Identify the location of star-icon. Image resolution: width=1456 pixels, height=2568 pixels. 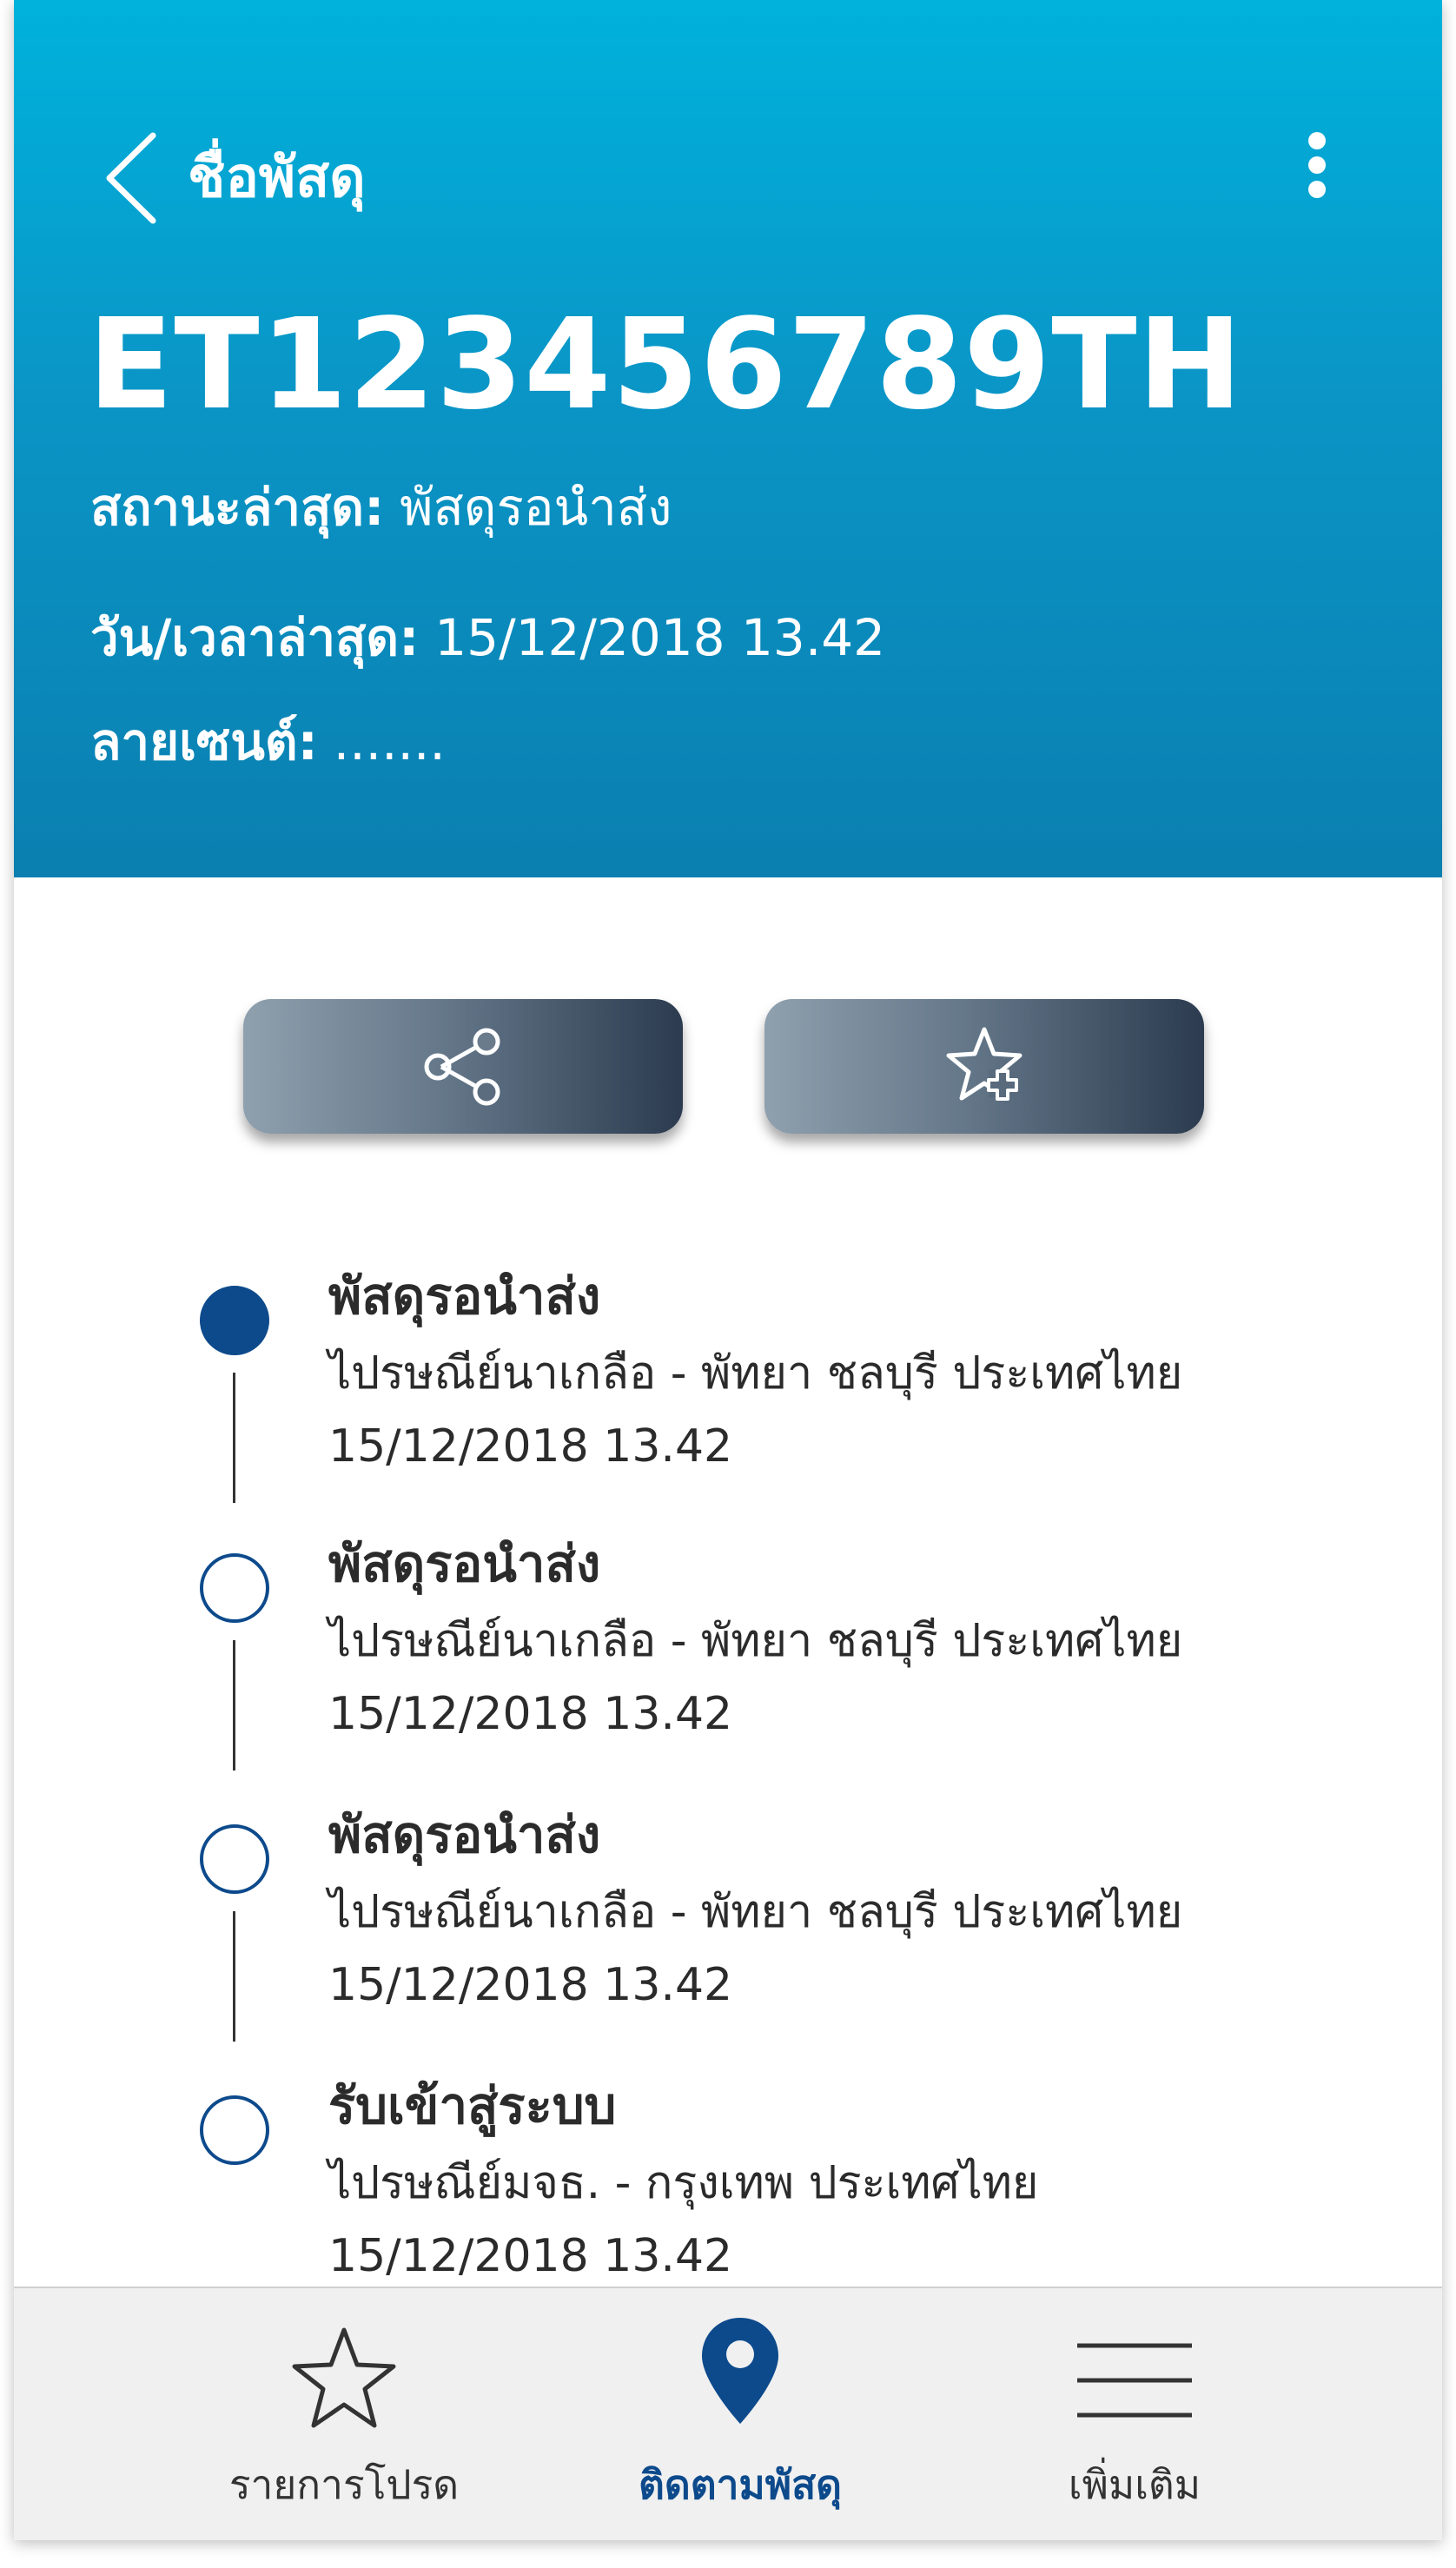
(344, 2377).